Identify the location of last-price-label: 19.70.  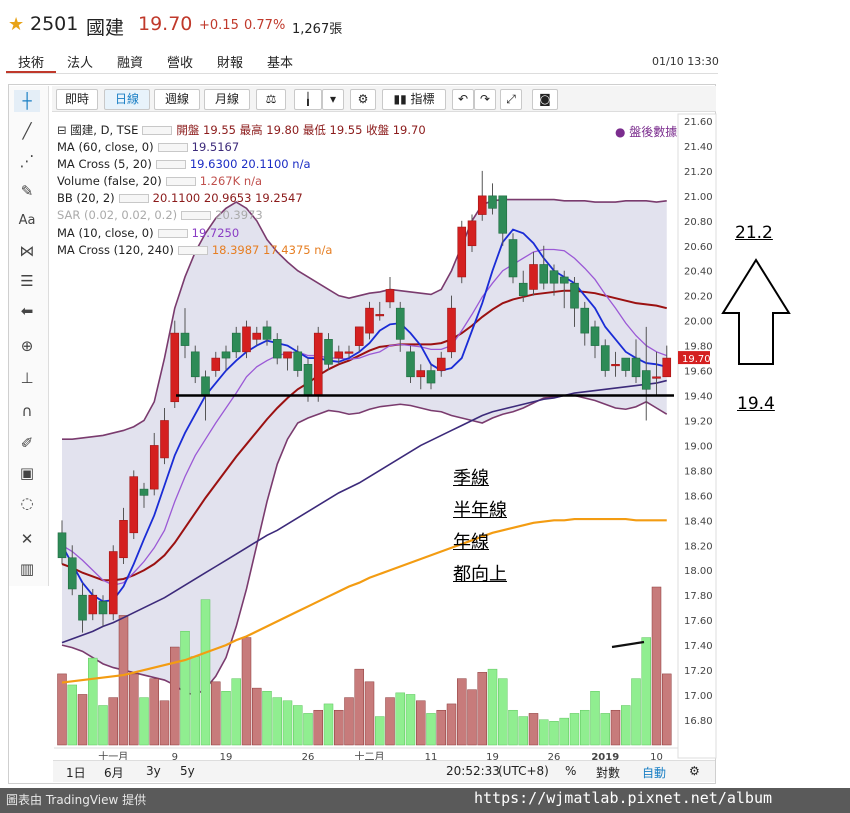
(696, 359).